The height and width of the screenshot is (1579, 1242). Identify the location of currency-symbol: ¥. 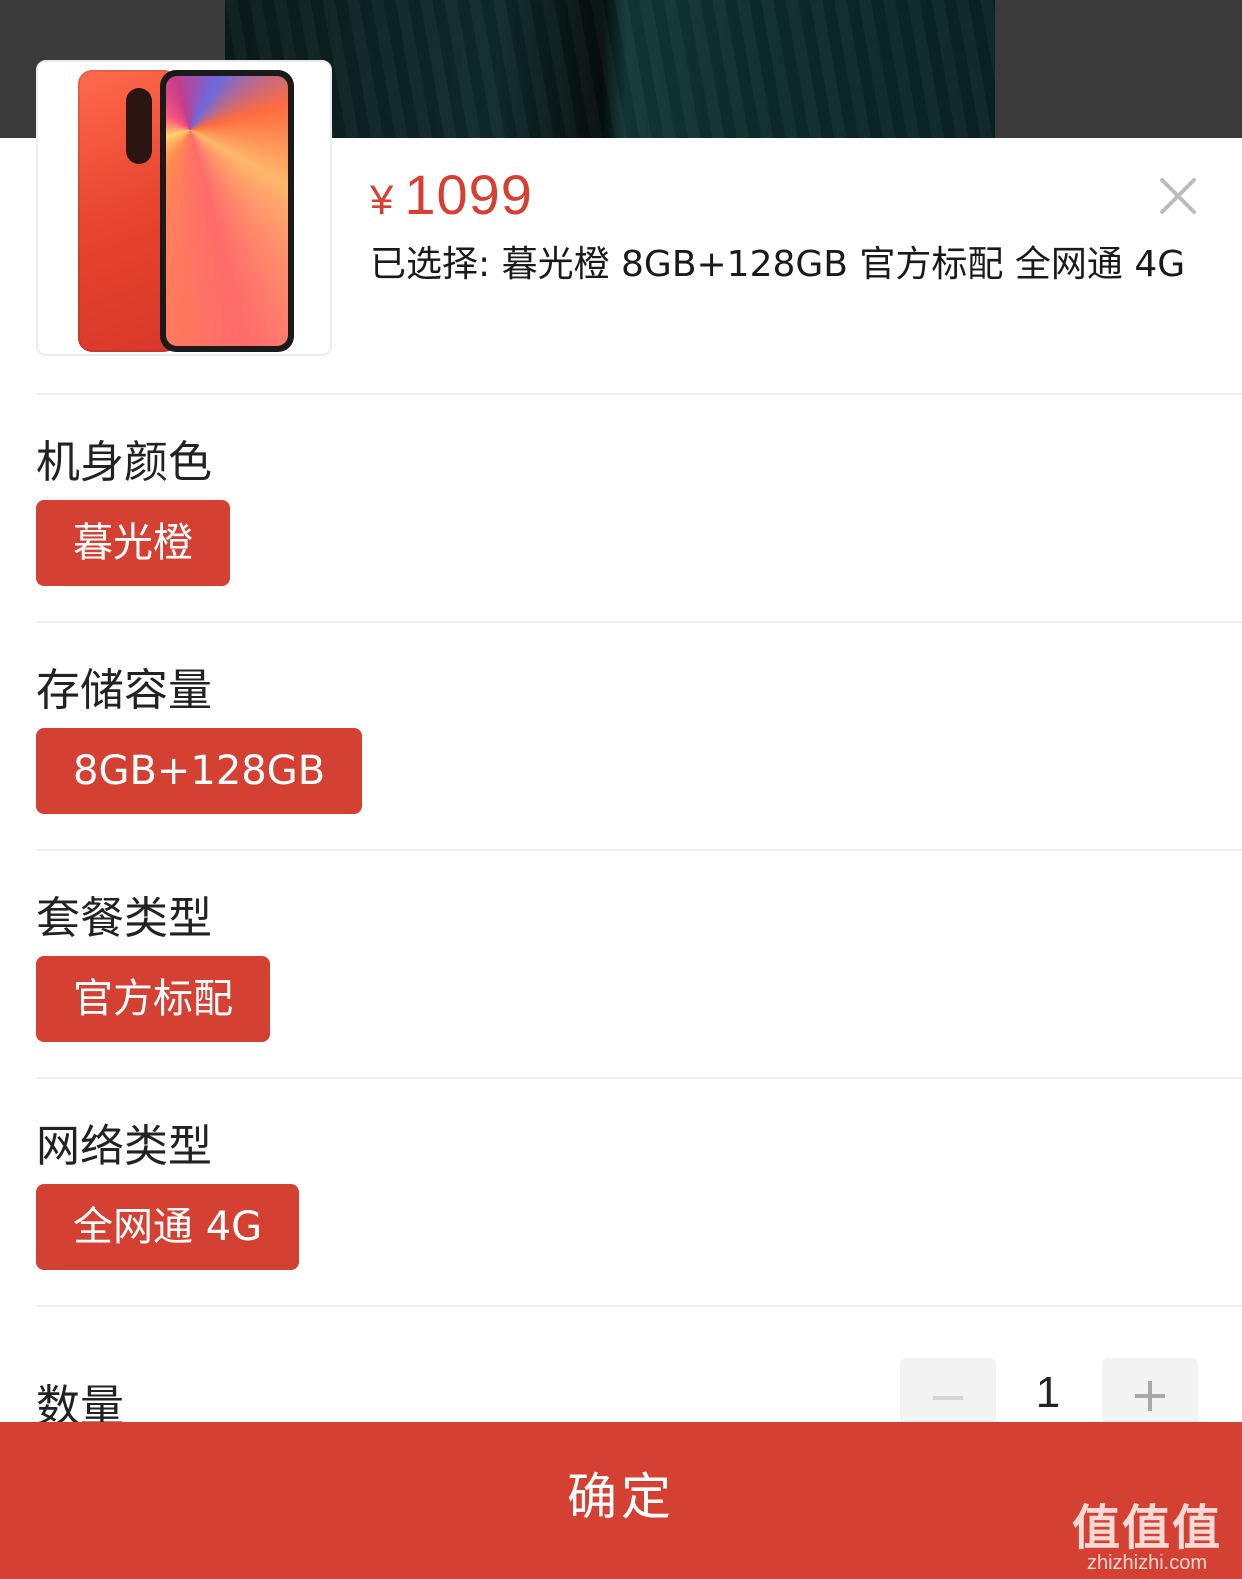
(382, 199).